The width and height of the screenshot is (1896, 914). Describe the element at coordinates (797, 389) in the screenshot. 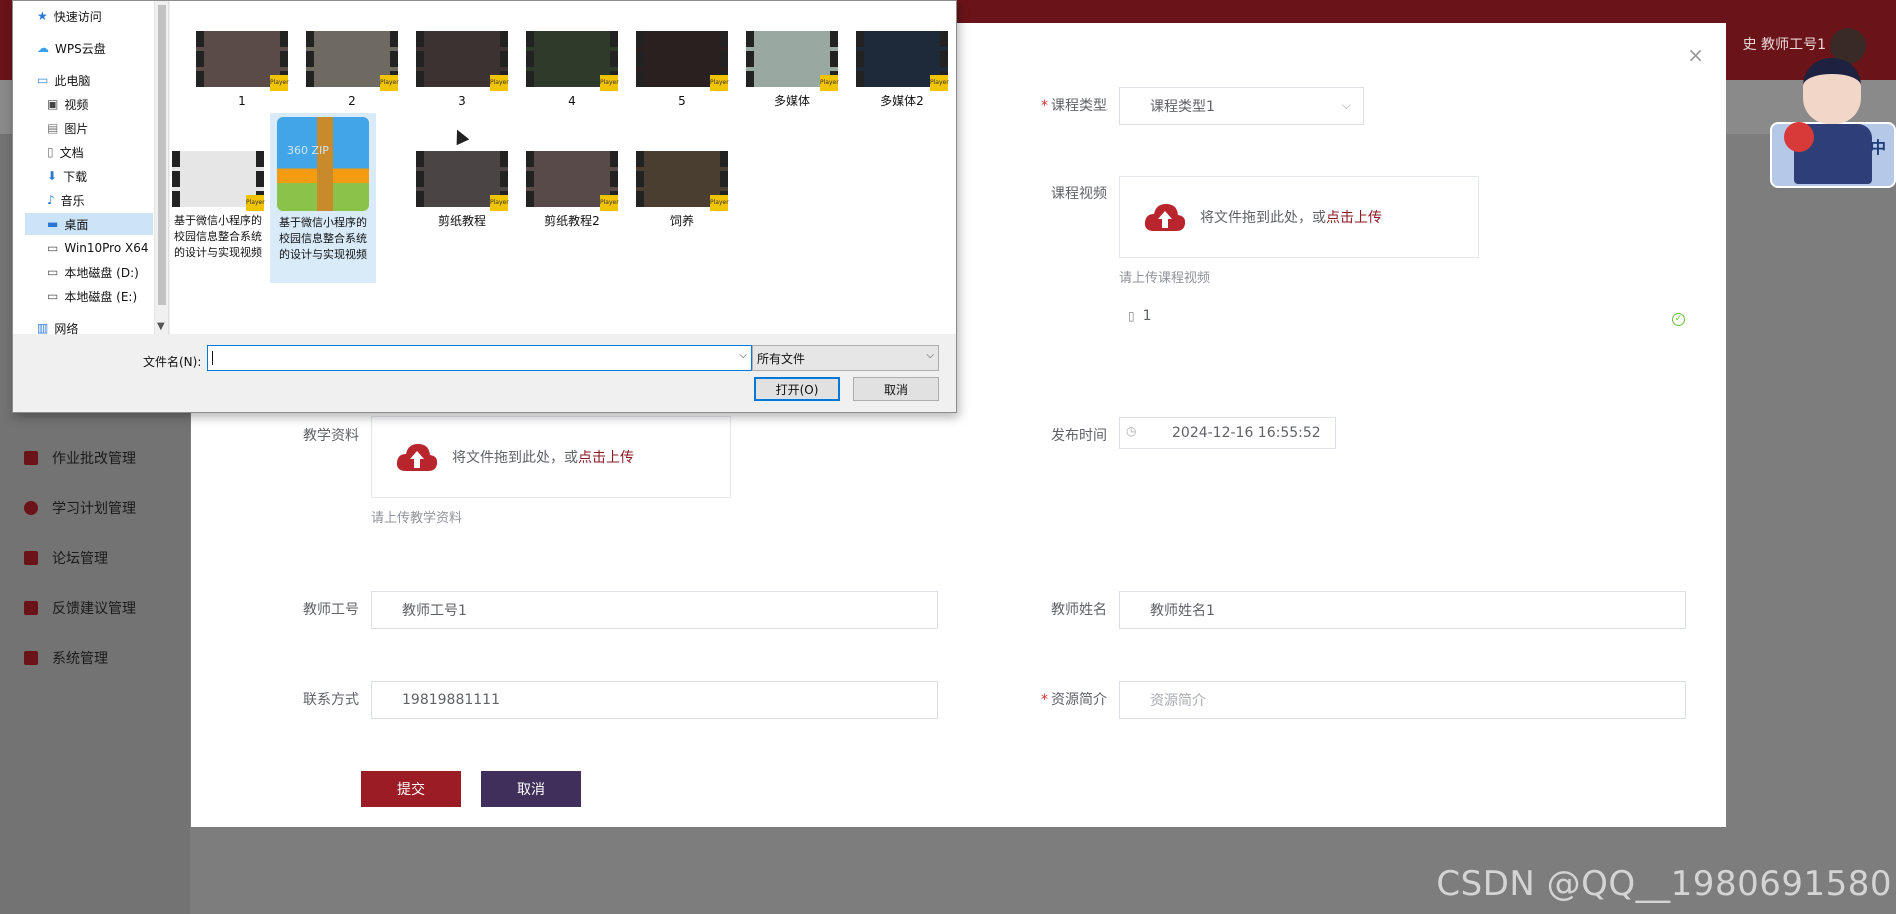

I see `open-button: 打开(O)` at that location.